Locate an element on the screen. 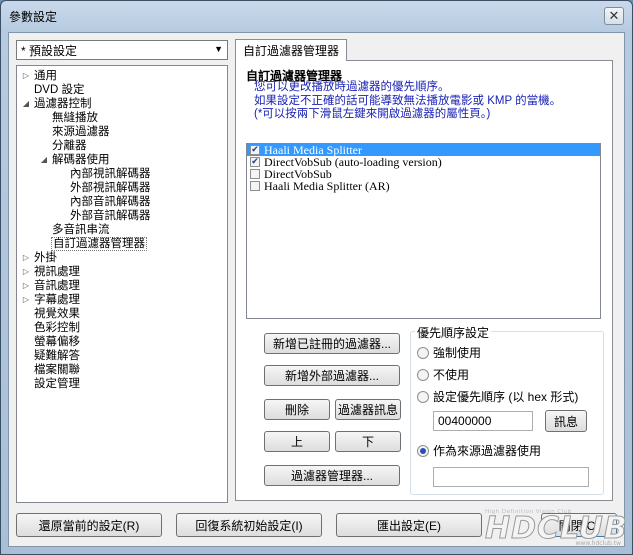  priority-value-input: 00400000 is located at coordinates (483, 421).